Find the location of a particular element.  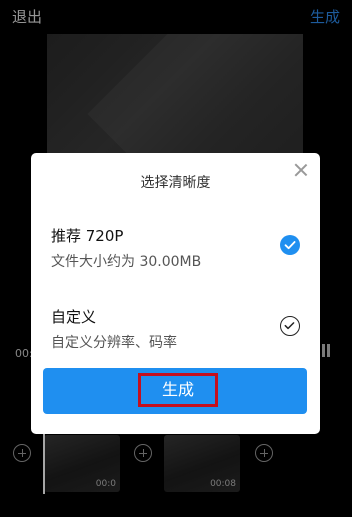

dialog-title: 选择清晰度 is located at coordinates (175, 183).